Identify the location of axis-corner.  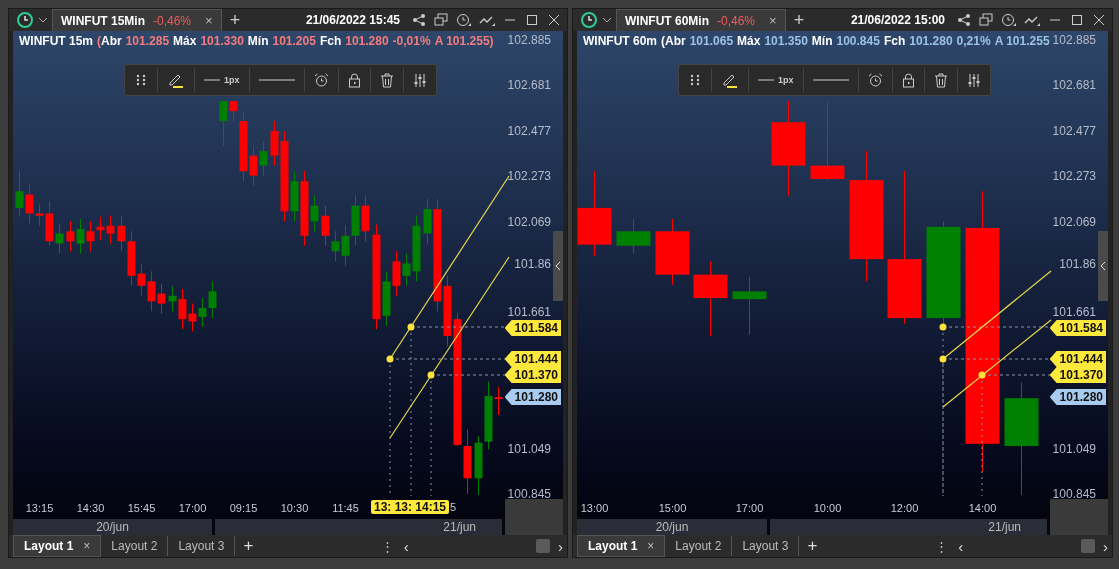
(1079, 526).